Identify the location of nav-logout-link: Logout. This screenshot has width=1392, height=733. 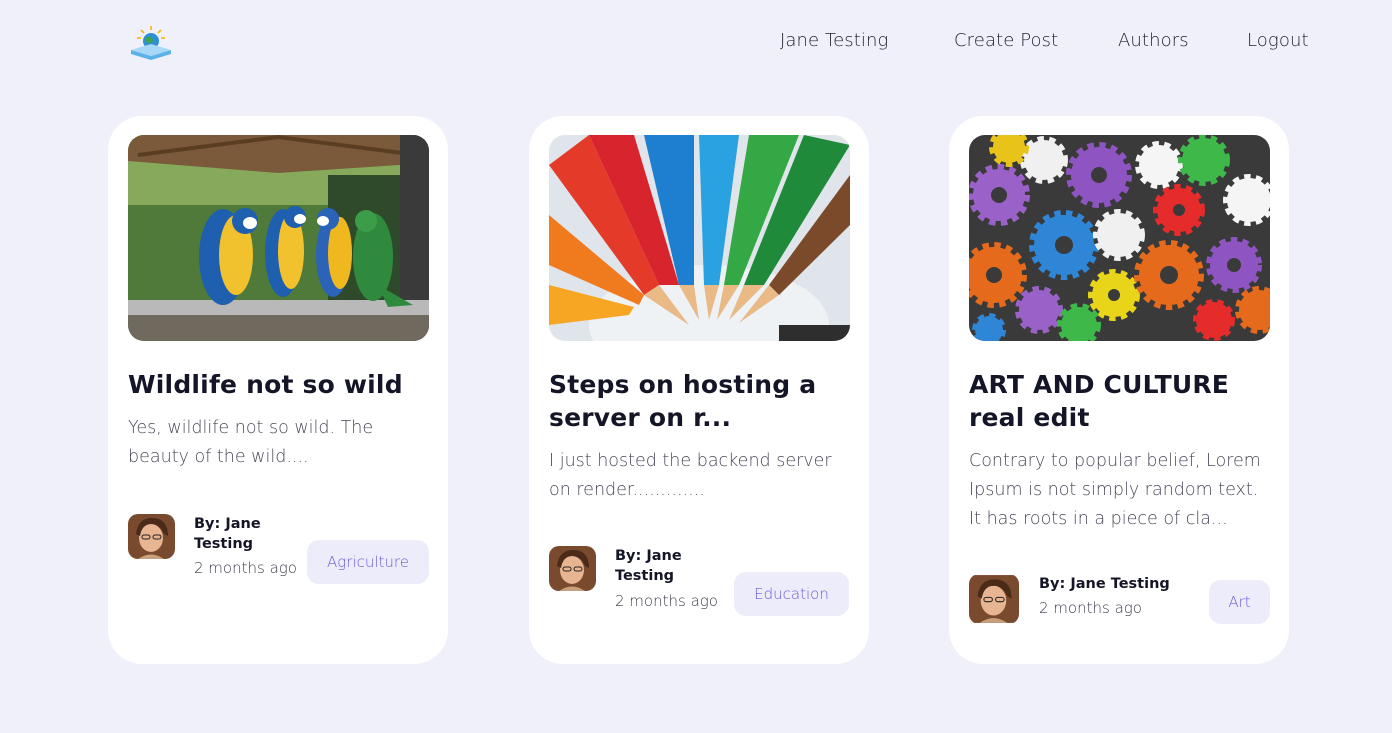
(1278, 40).